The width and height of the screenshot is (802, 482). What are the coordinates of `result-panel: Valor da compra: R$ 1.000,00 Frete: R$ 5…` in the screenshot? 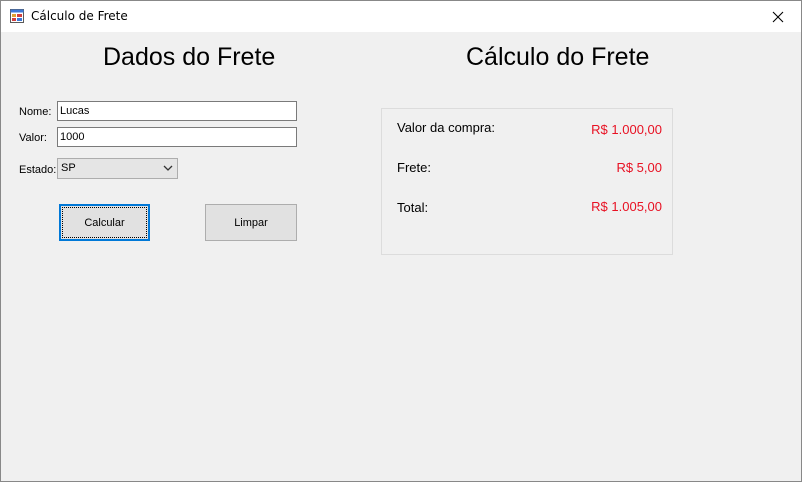 It's located at (527, 181).